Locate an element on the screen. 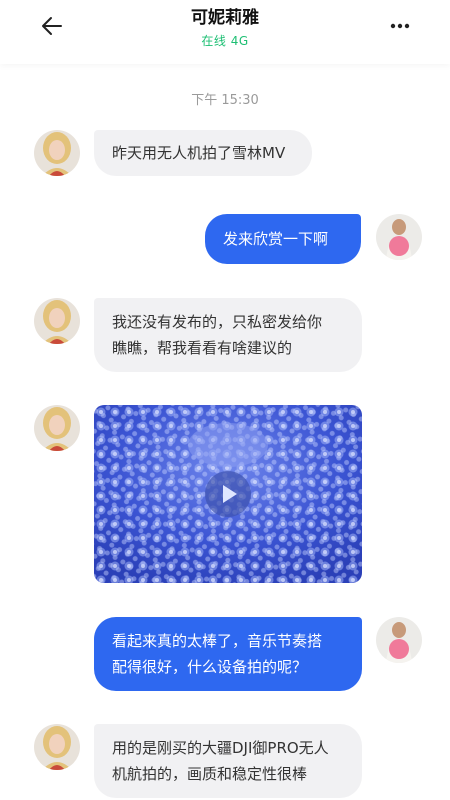 The height and width of the screenshot is (800, 450). play-icon is located at coordinates (228, 494).